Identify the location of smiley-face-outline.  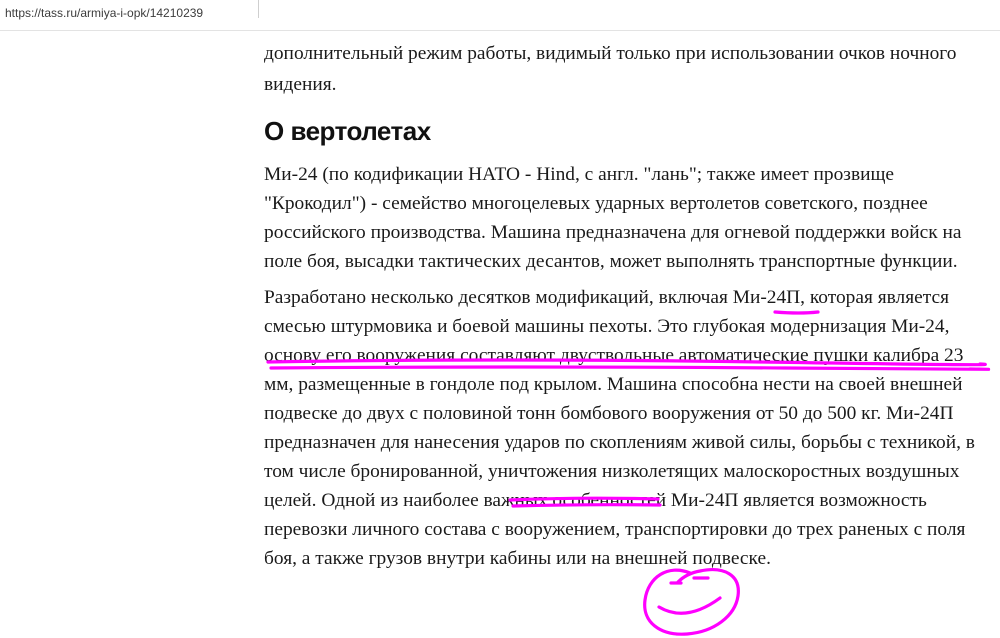
(691, 602).